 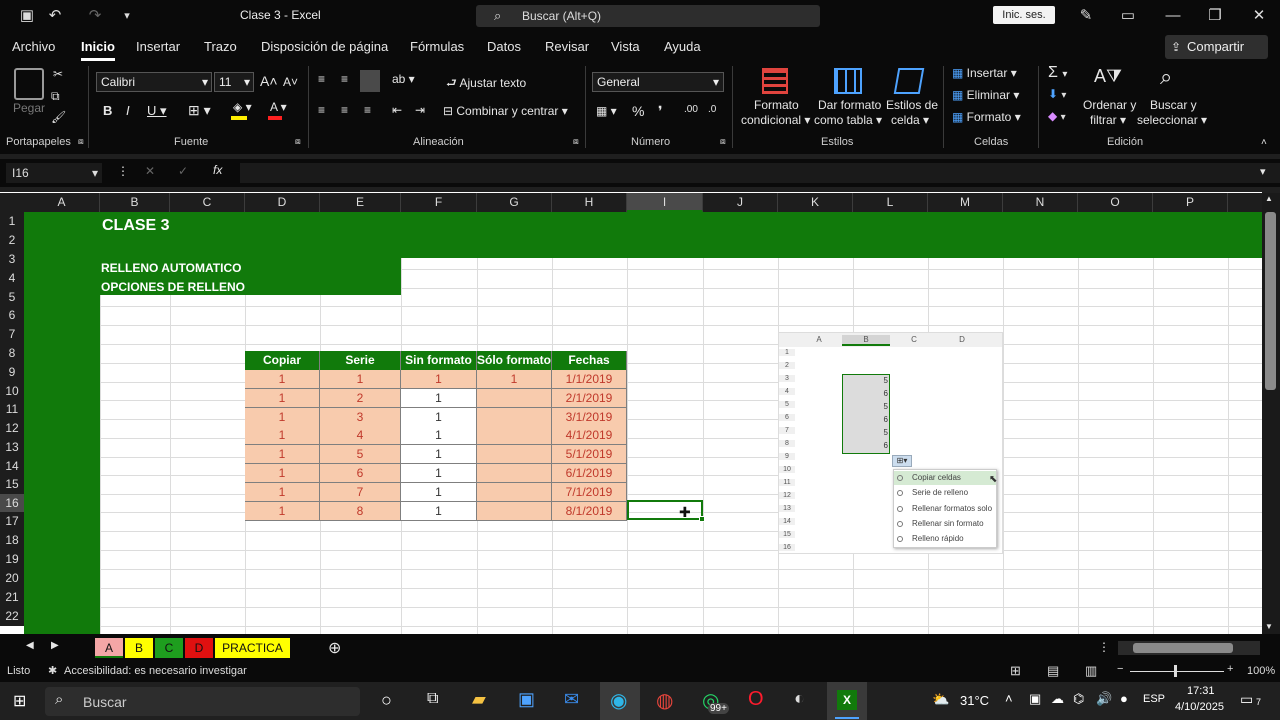 What do you see at coordinates (12, 297) in the screenshot?
I see `row-header-5: 5` at bounding box center [12, 297].